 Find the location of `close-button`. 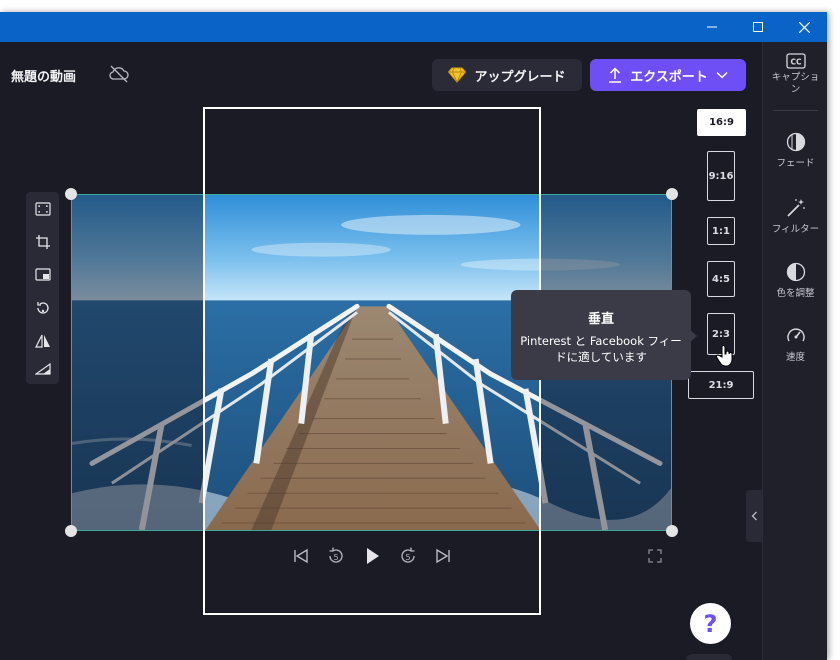

close-button is located at coordinates (804, 27).